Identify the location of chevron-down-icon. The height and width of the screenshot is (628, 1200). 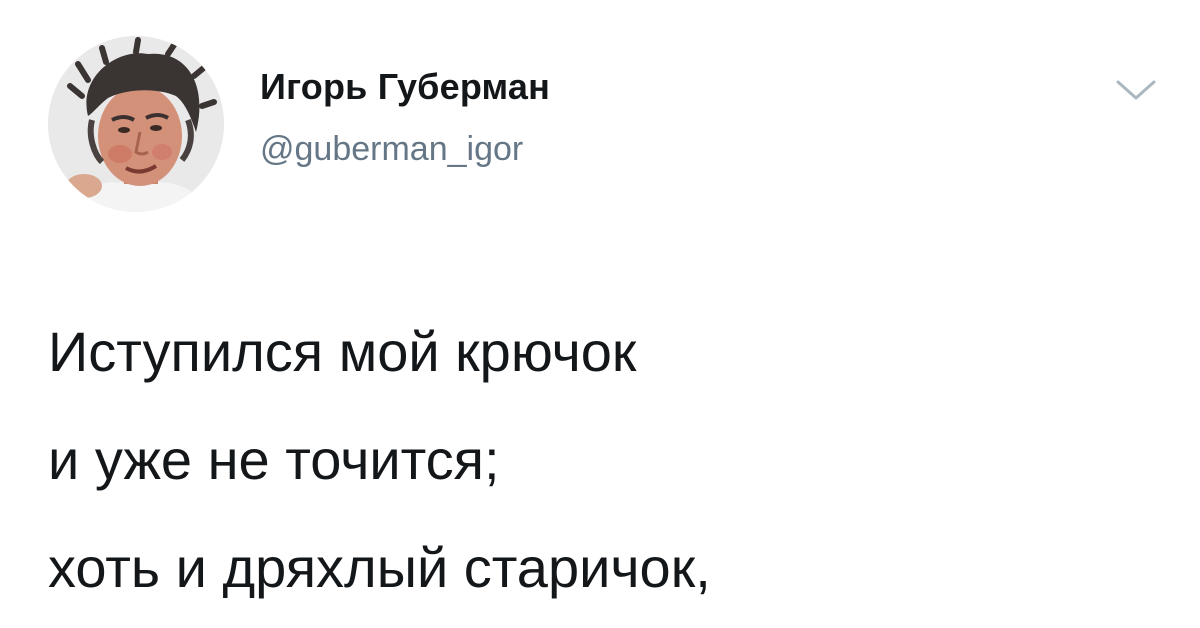
(1136, 90).